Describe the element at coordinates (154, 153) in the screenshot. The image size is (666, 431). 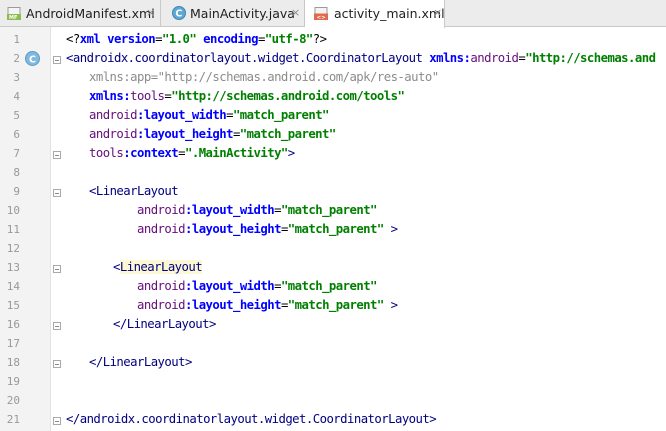
I see `attr-name: context` at that location.